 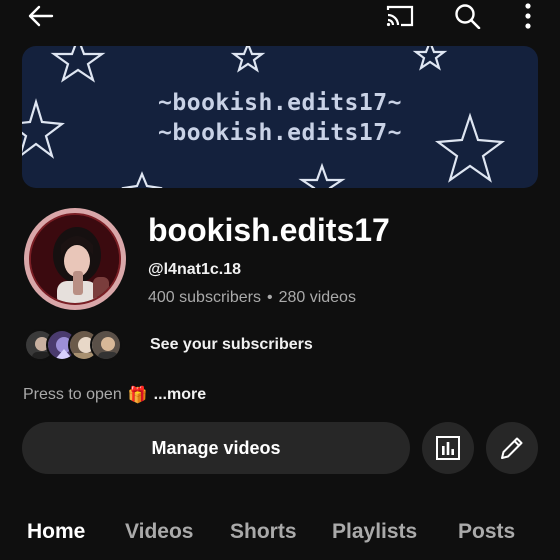 What do you see at coordinates (56, 532) in the screenshot?
I see `tab-home: Home` at bounding box center [56, 532].